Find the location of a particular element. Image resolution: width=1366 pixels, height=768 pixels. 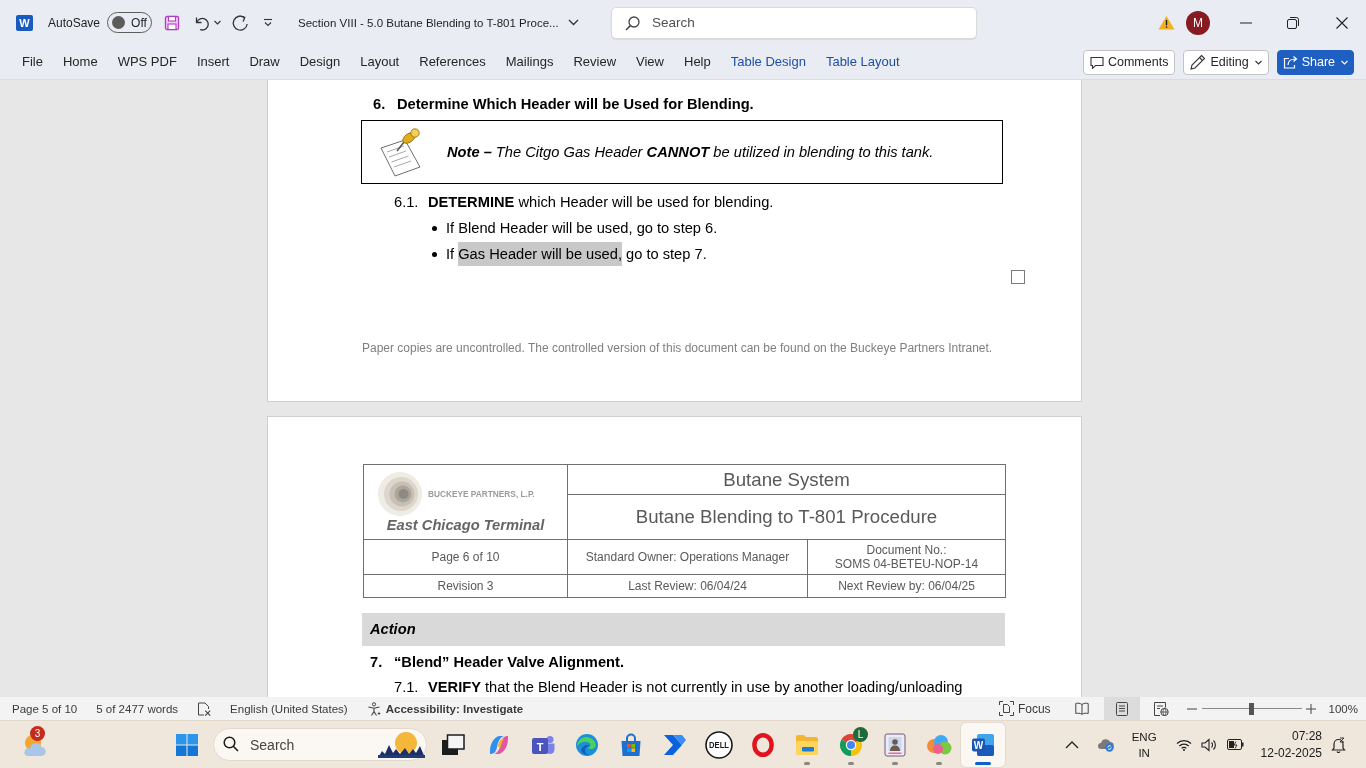

bullet-text: If Blend Header will be used, go to step 6. is located at coordinates (582, 228).